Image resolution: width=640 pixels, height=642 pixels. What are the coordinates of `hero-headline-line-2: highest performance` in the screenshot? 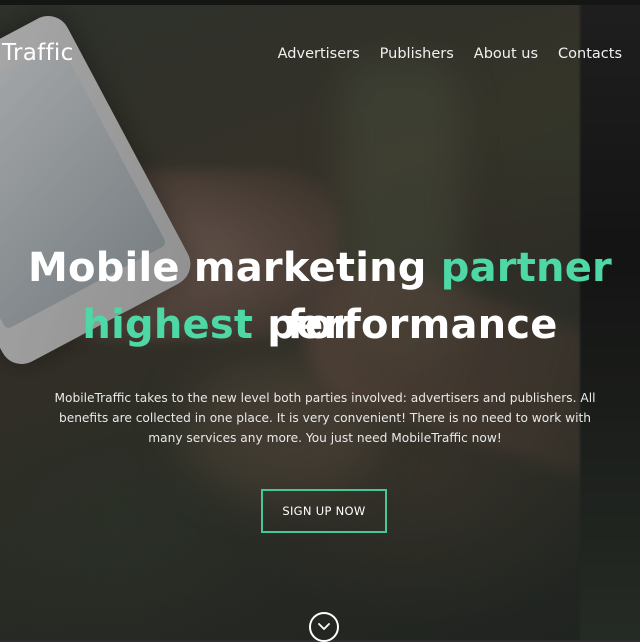 It's located at (320, 325).